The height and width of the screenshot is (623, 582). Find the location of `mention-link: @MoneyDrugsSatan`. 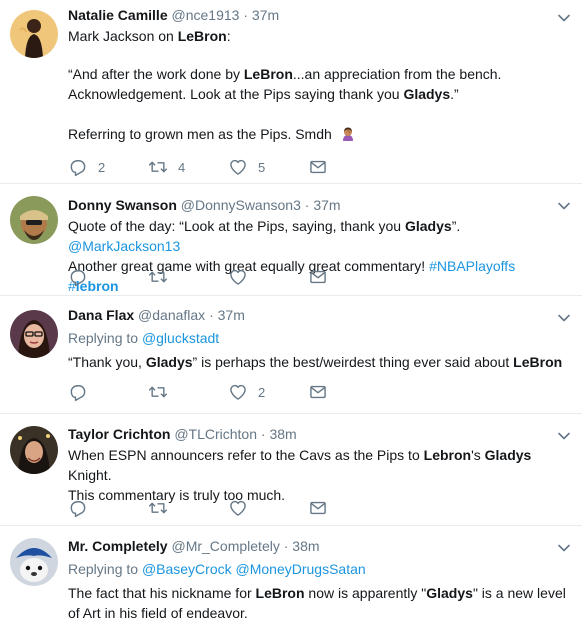

mention-link: @MoneyDrugsSatan is located at coordinates (301, 569).